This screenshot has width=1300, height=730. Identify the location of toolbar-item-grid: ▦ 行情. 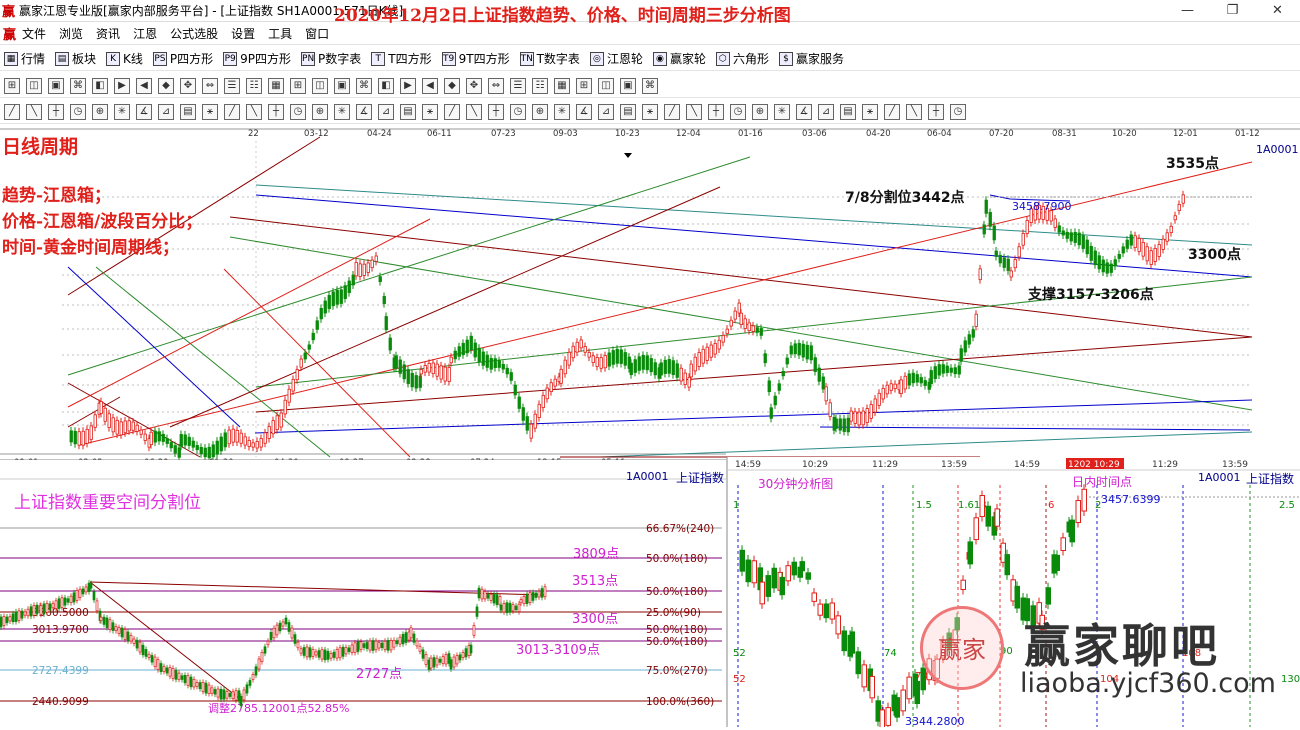
(24, 58).